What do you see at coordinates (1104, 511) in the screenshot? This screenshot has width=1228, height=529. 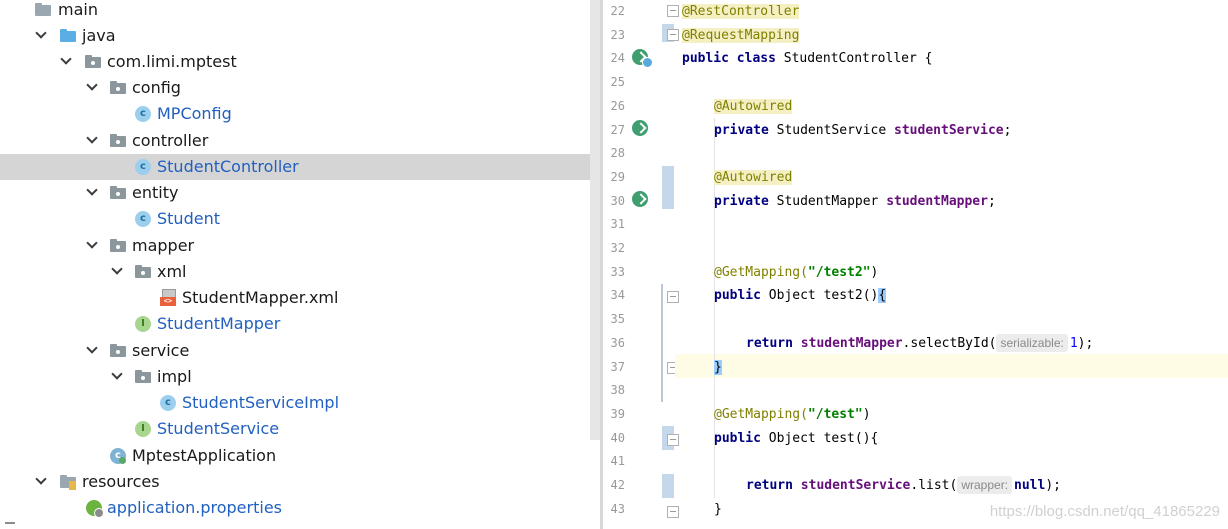 I see `watermark: https://blog.csdn.net/qq_41865229` at bounding box center [1104, 511].